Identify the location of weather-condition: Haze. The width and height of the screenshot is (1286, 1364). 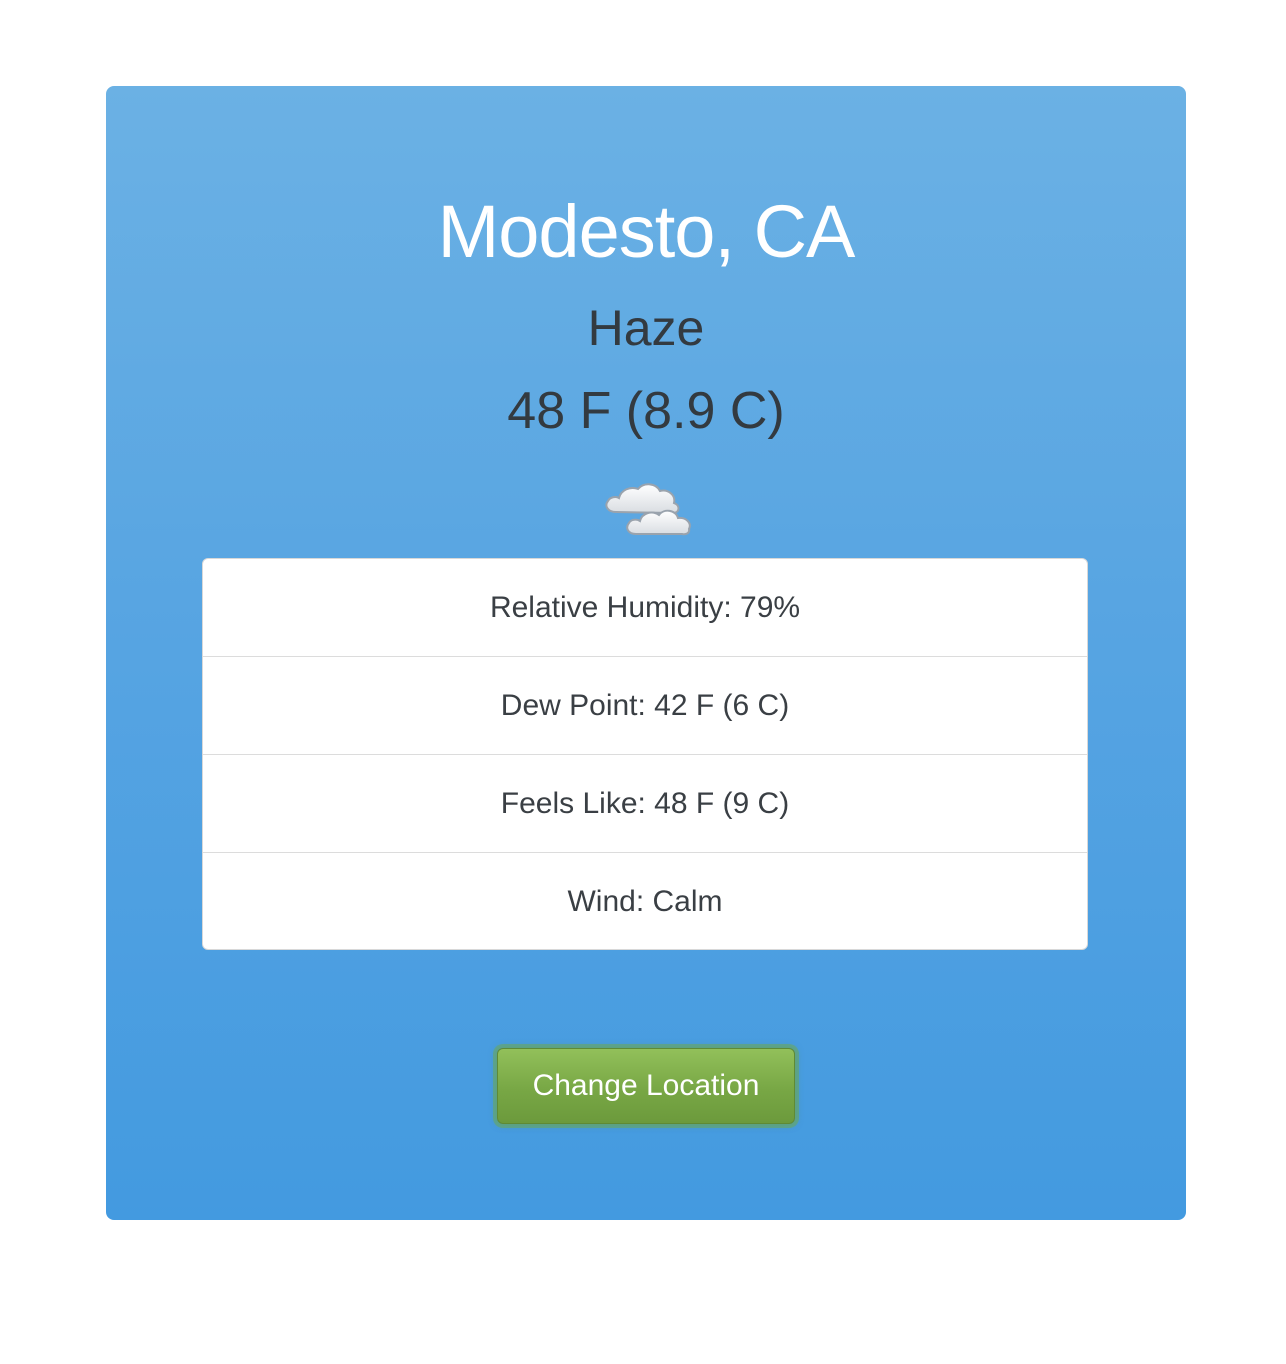
(646, 328).